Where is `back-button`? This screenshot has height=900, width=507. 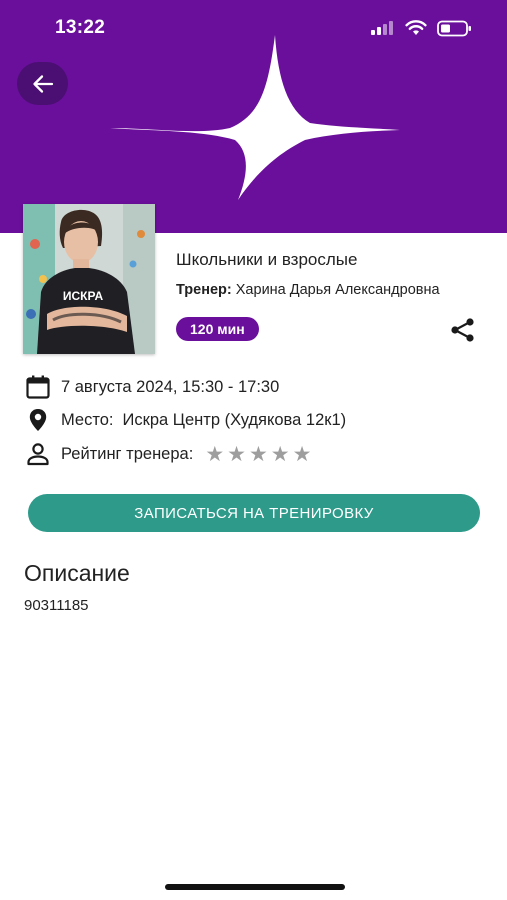
back-button is located at coordinates (42, 83).